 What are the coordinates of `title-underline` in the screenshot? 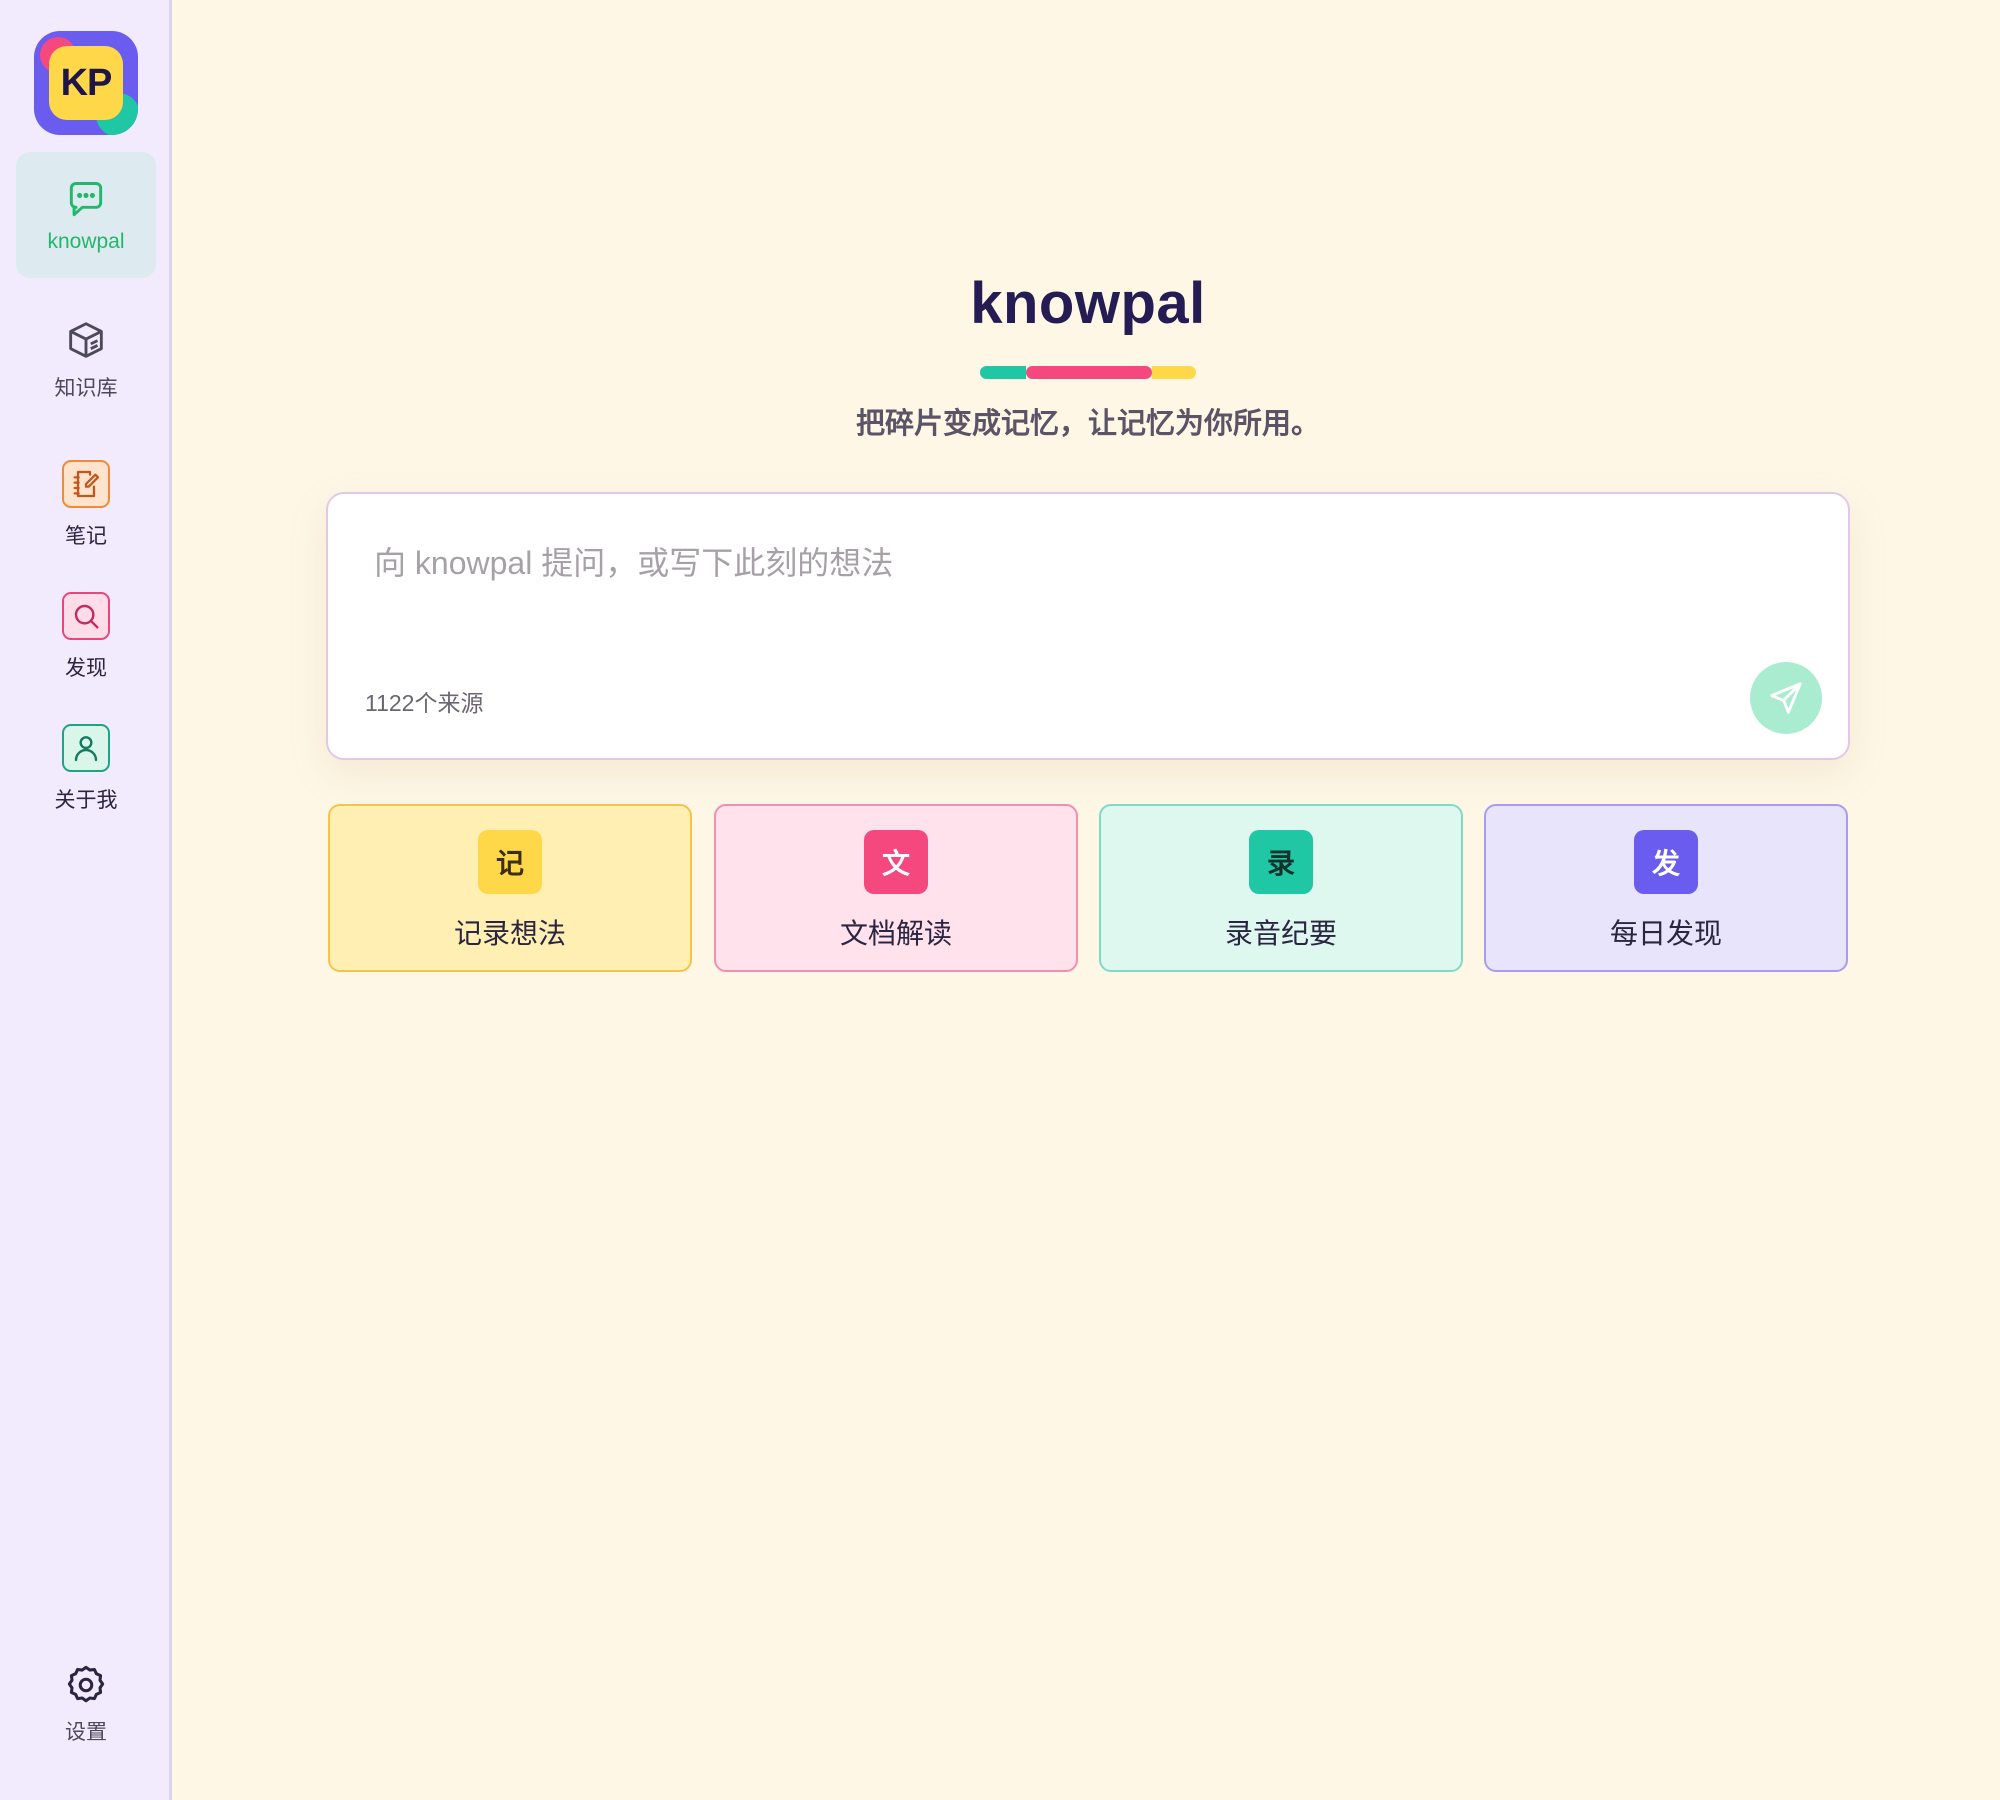 It's located at (1088, 372).